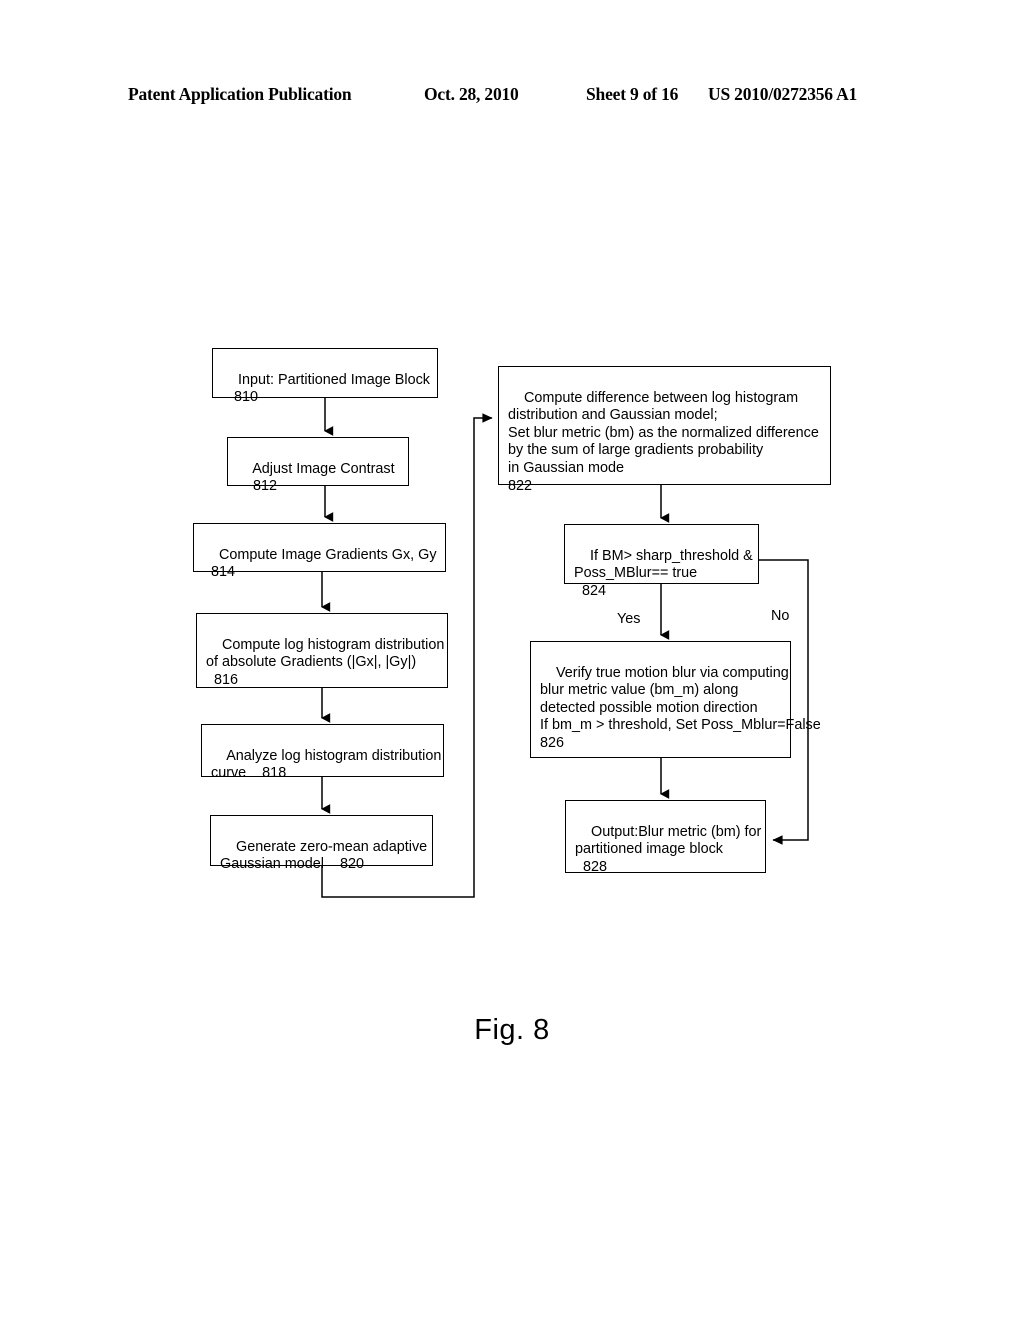 This screenshot has width=1024, height=1320. I want to click on process-node-adjust-image-contrast: Adjust Image Contrast 812, so click(318, 465).